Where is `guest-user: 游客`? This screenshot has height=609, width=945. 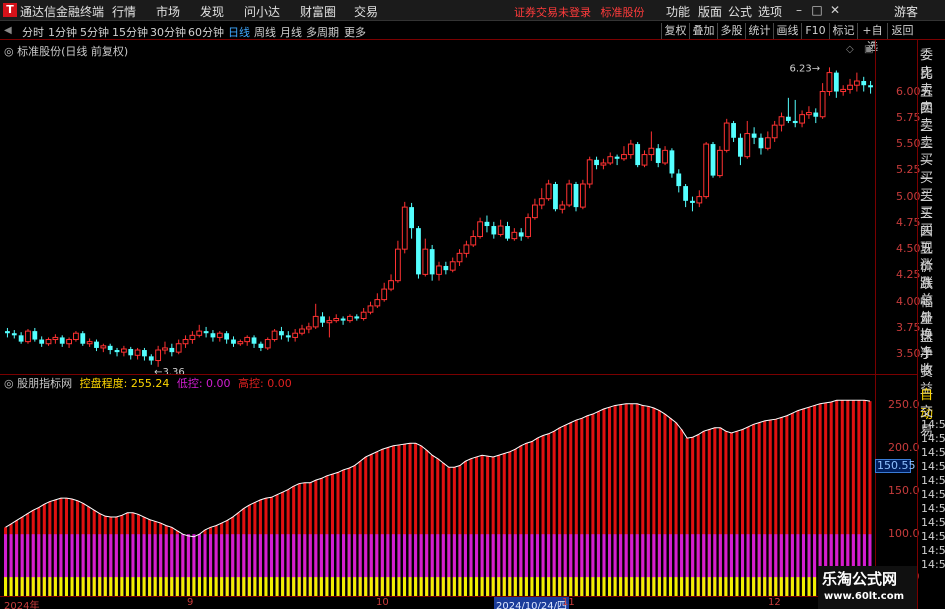 guest-user: 游客 is located at coordinates (906, 11).